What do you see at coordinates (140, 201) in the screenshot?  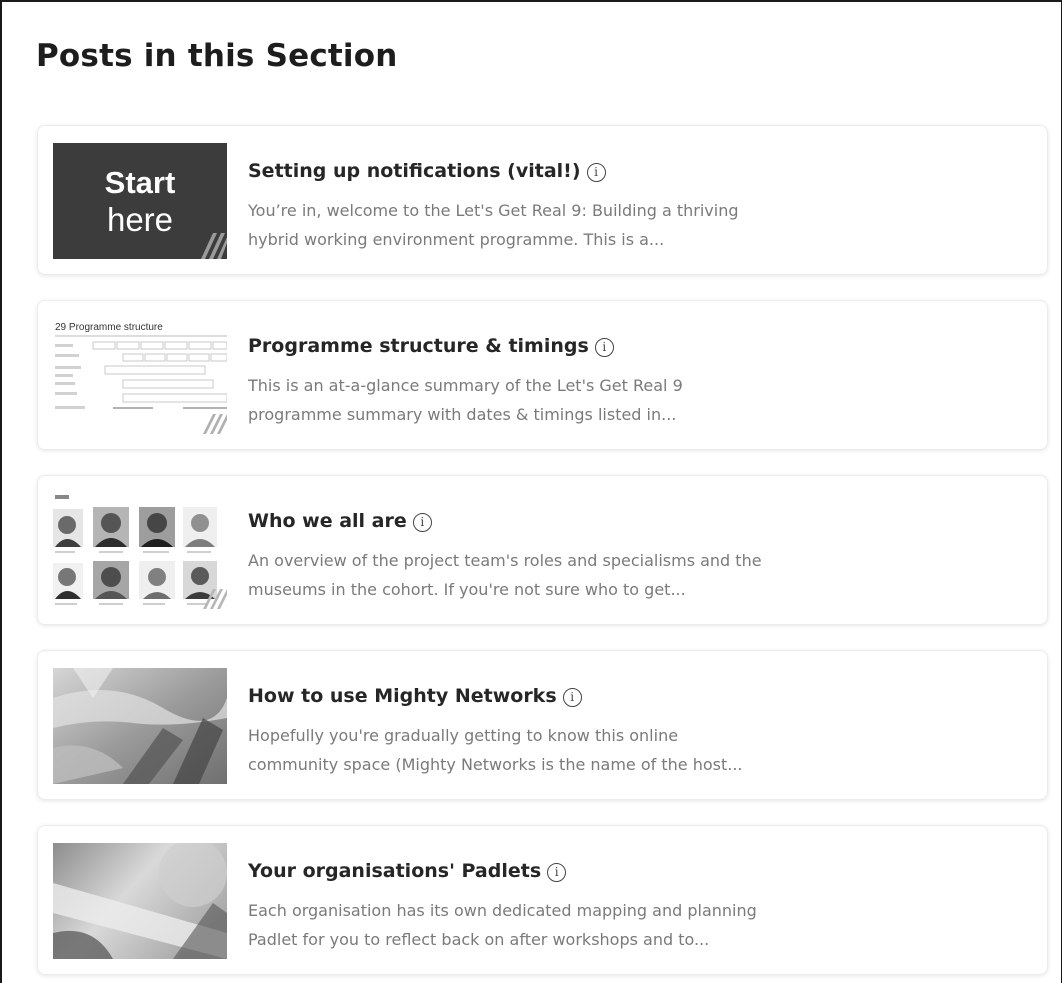 I see `post-thumbnail-start-here: Start here` at bounding box center [140, 201].